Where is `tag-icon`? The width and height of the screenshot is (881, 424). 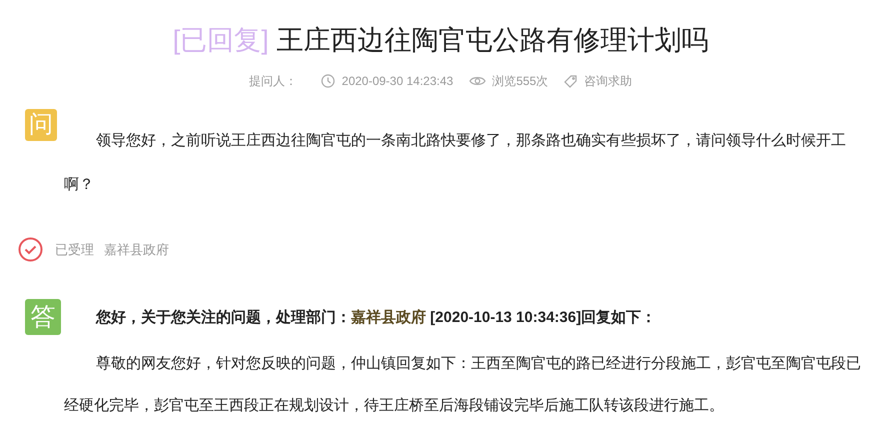 tag-icon is located at coordinates (571, 81).